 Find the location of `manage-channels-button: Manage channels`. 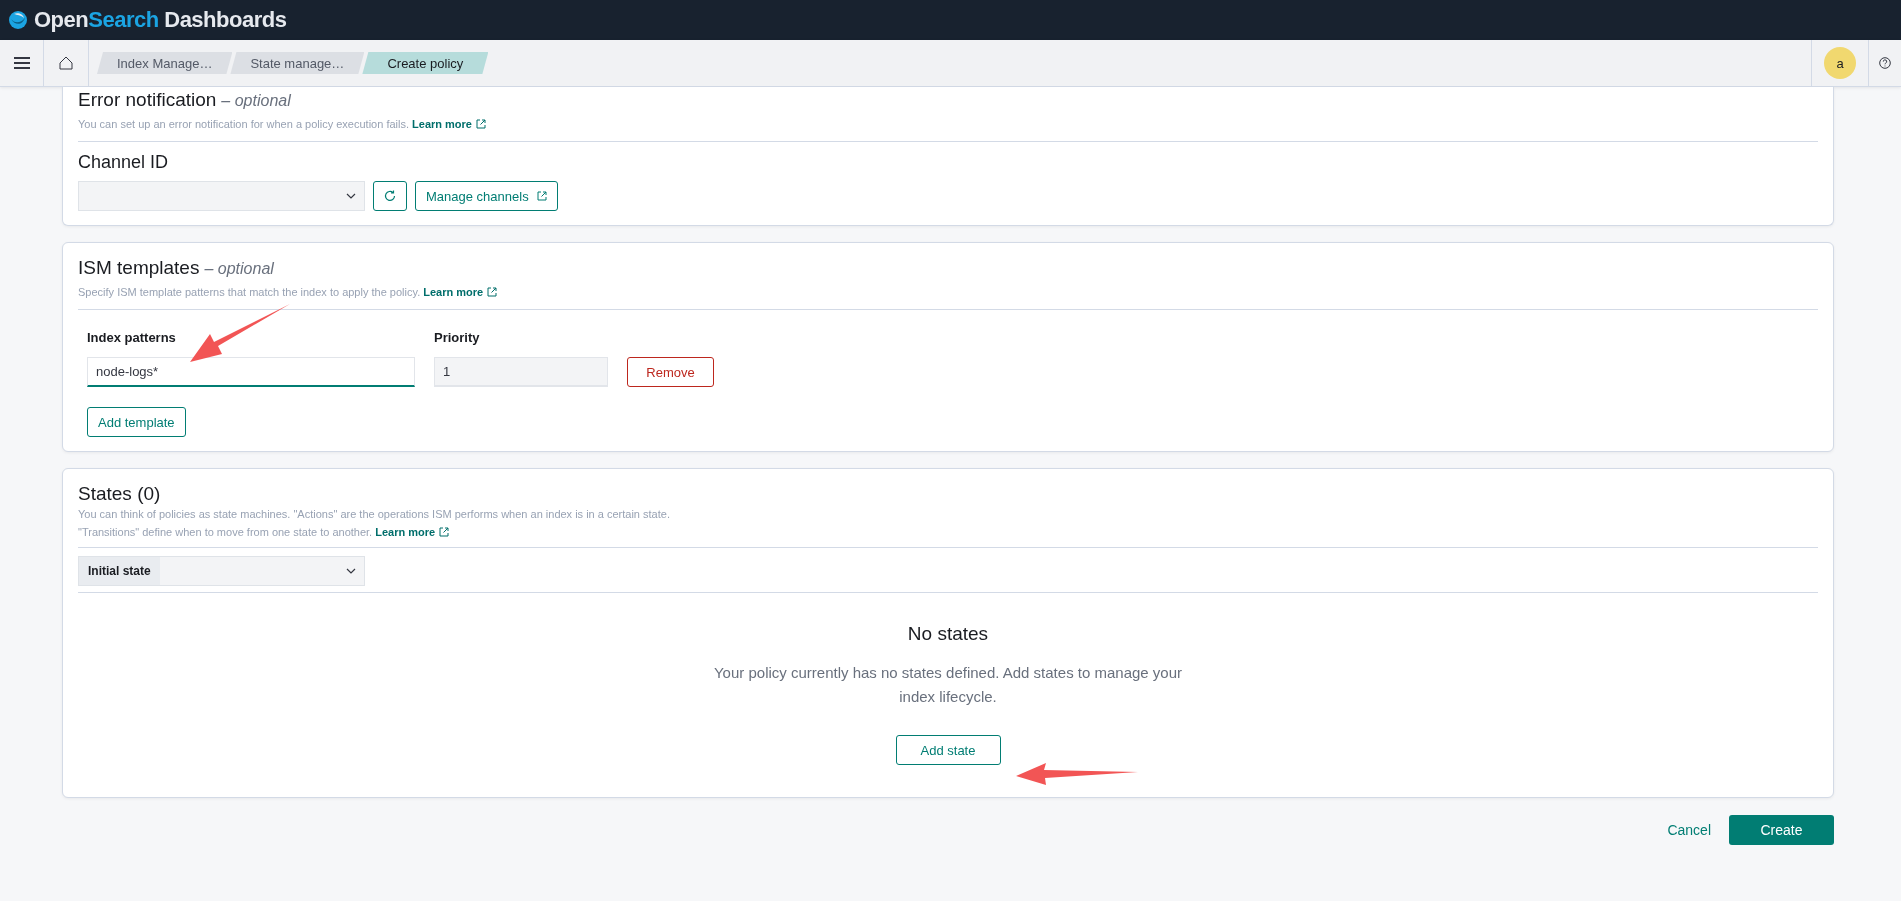

manage-channels-button: Manage channels is located at coordinates (486, 196).